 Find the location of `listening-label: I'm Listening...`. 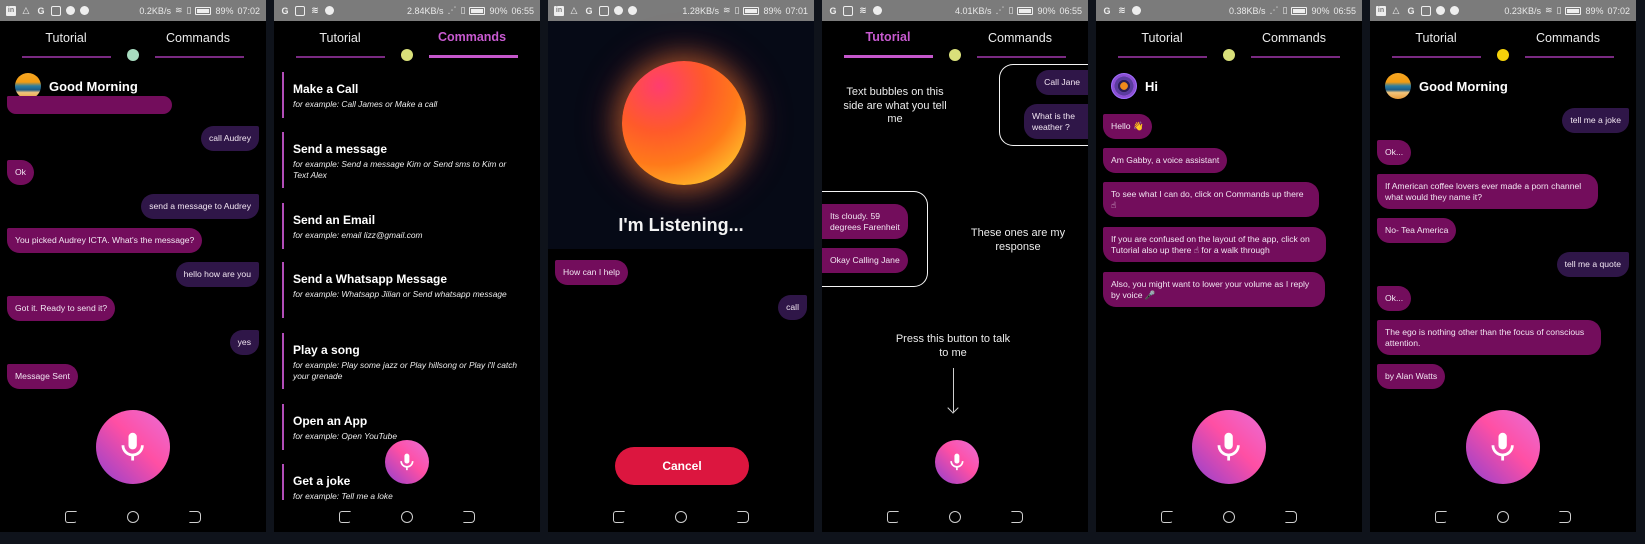

listening-label: I'm Listening... is located at coordinates (681, 225).